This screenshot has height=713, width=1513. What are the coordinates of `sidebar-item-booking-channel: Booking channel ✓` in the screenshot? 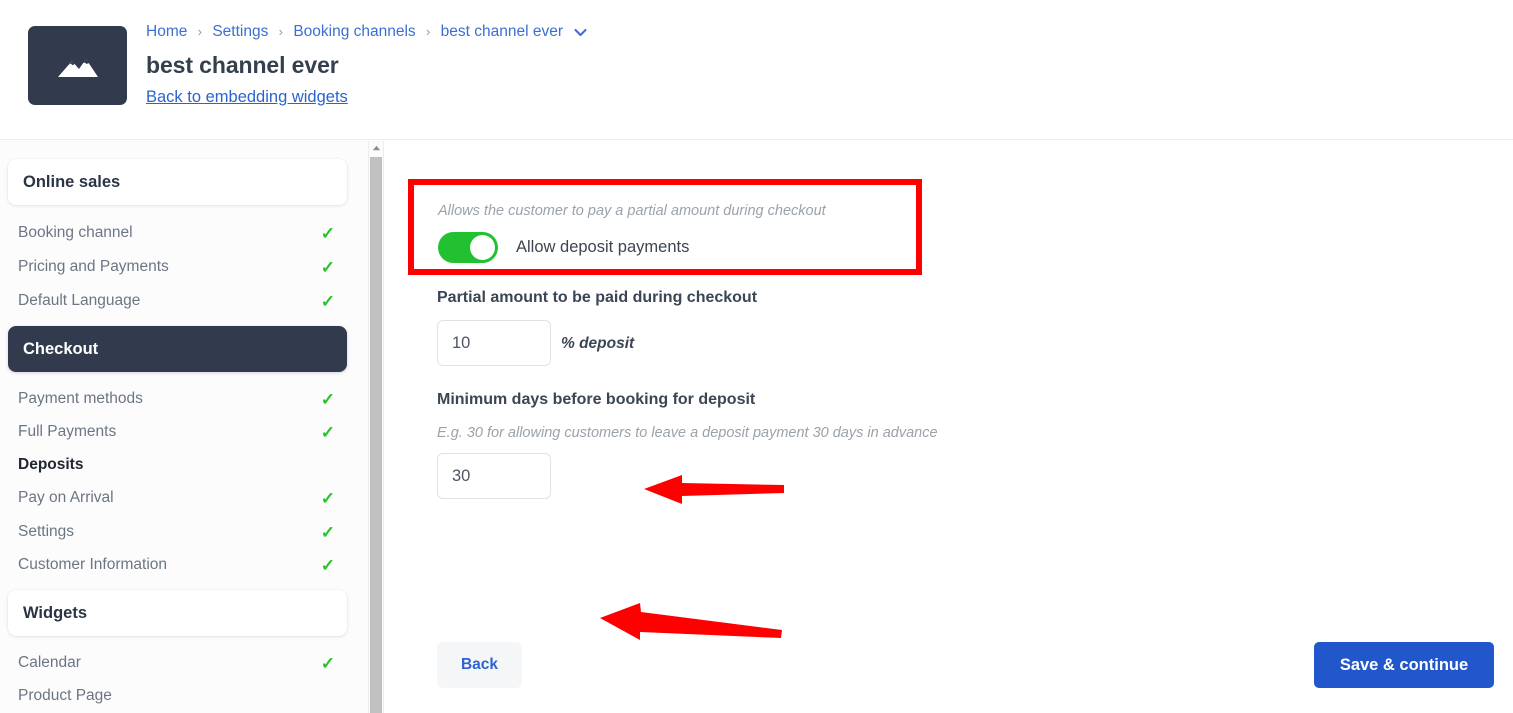 It's located at (177, 233).